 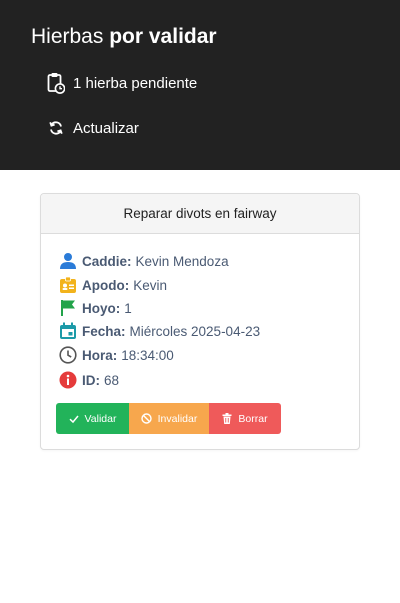 I want to click on action-button-group: Validar Invalidar Borrar, so click(x=168, y=418).